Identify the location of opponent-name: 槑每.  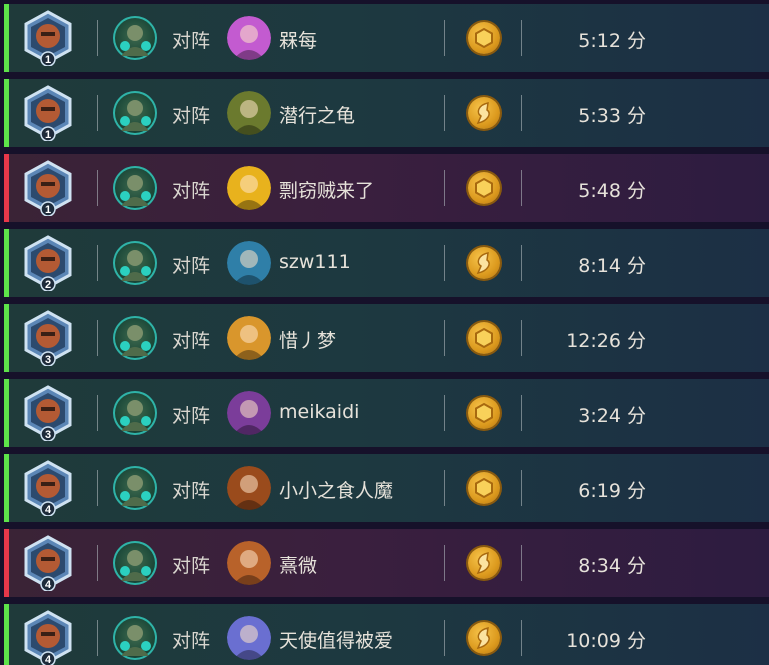
(298, 41).